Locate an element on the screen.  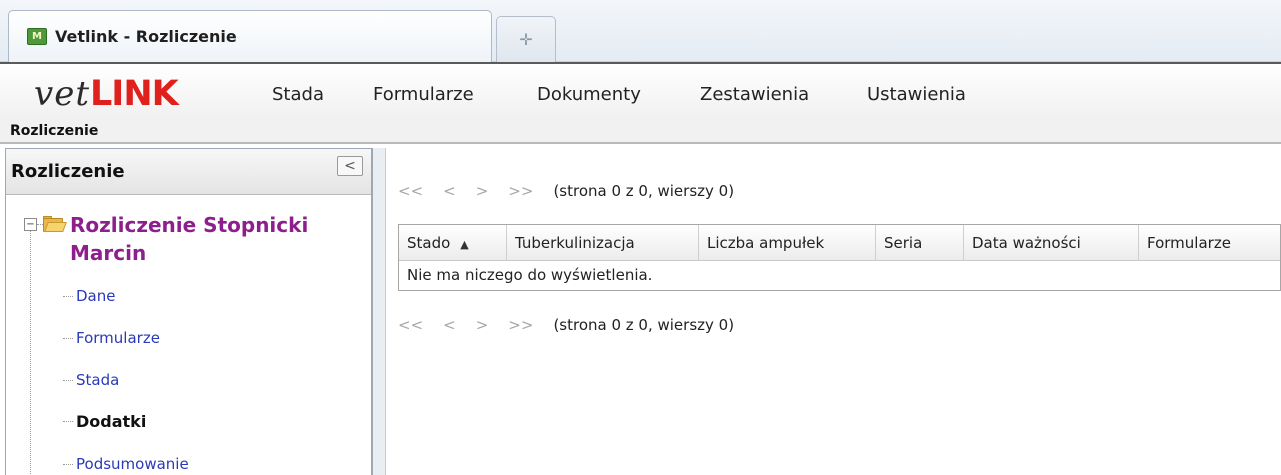
left-panel-title: Rozliczenie is located at coordinates (68, 171).